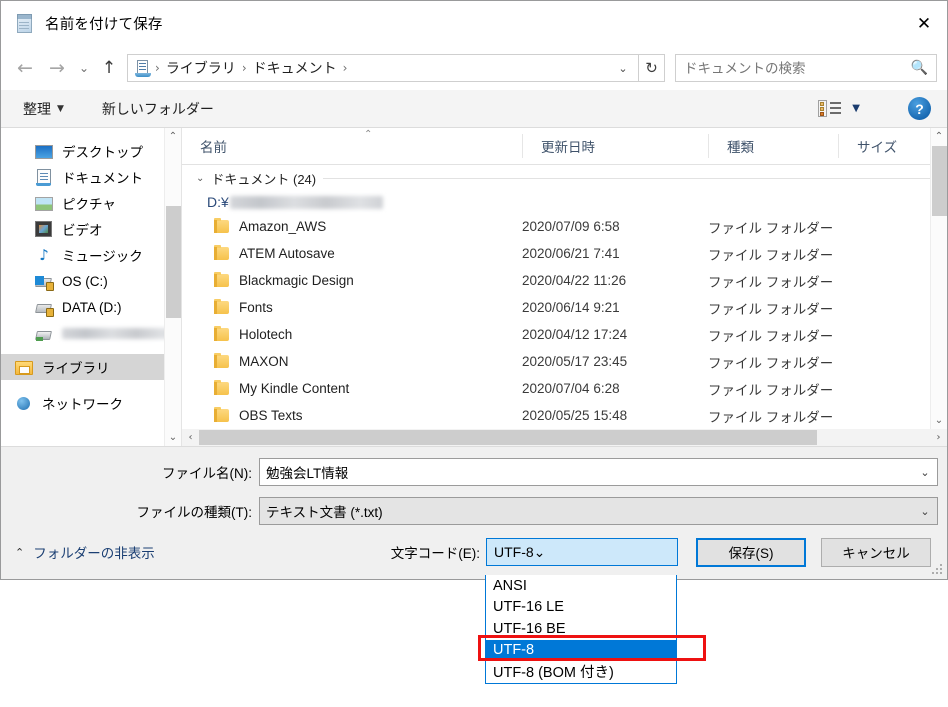 This screenshot has width=948, height=707. I want to click on filename-input: 勉強会LT情報 ⌄, so click(598, 472).